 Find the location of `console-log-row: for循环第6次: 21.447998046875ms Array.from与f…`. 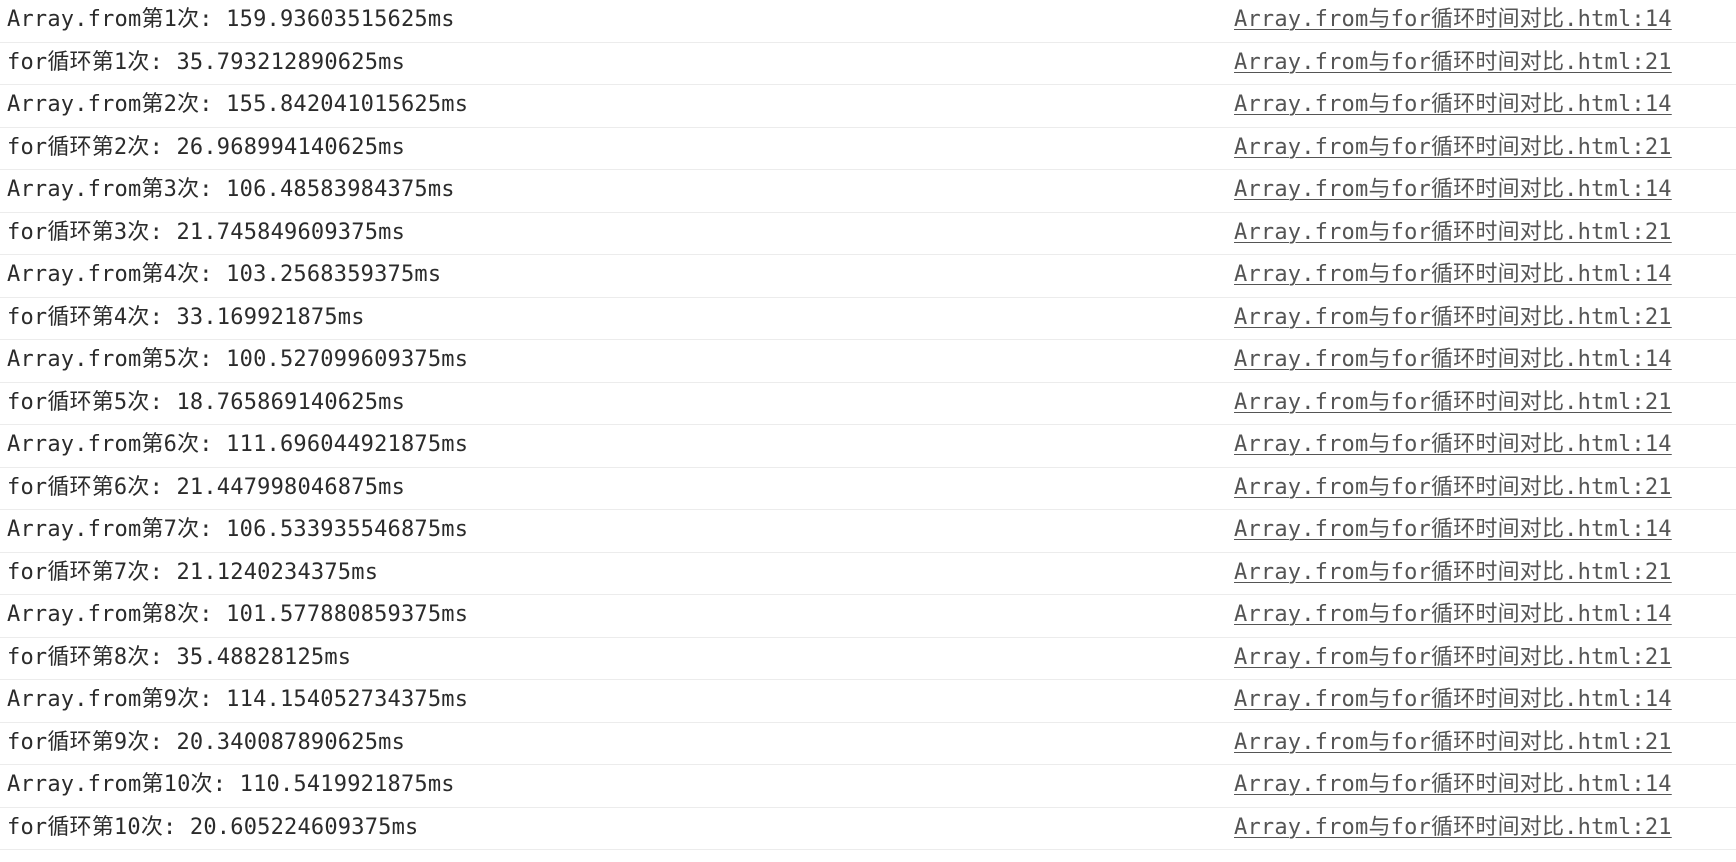

console-log-row: for循环第6次: 21.447998046875ms Array.from与f… is located at coordinates (868, 489).